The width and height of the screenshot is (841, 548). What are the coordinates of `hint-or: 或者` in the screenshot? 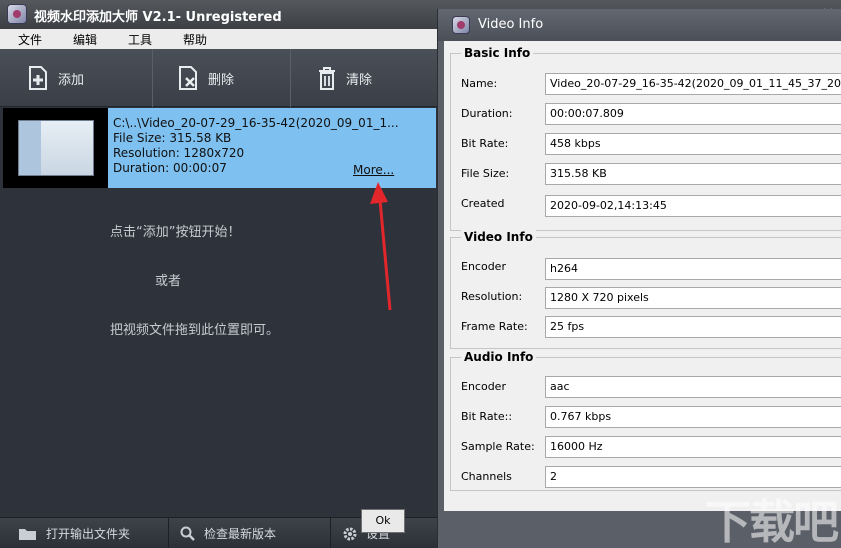 It's located at (168, 281).